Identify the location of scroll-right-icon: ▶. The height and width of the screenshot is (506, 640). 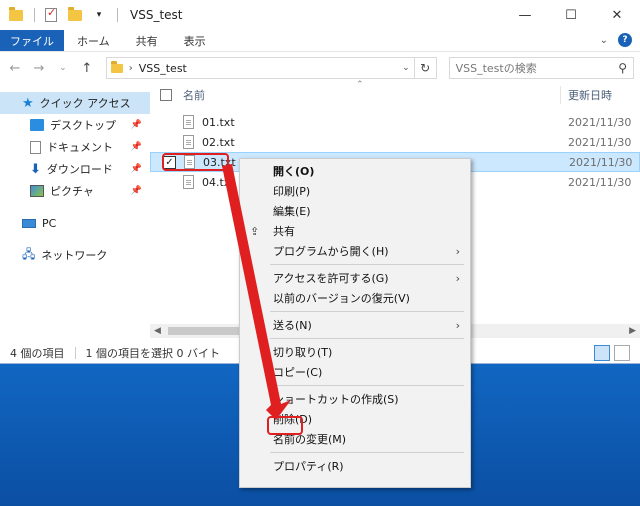
(632, 331).